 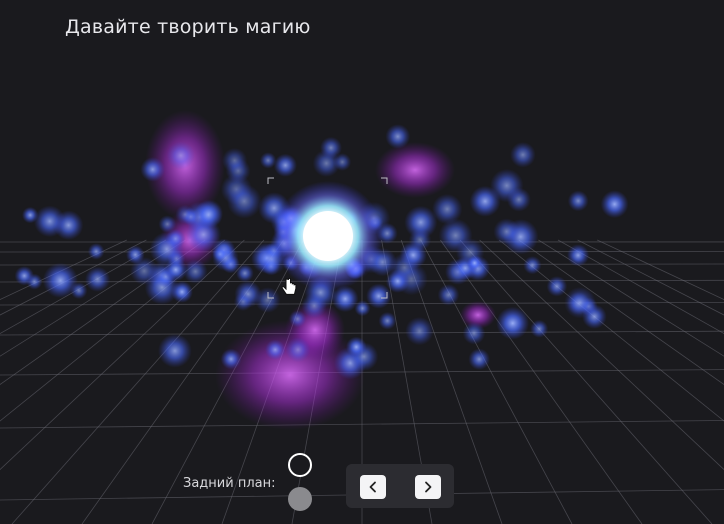 What do you see at coordinates (188, 27) in the screenshot?
I see `page-title: Давайте творить магию` at bounding box center [188, 27].